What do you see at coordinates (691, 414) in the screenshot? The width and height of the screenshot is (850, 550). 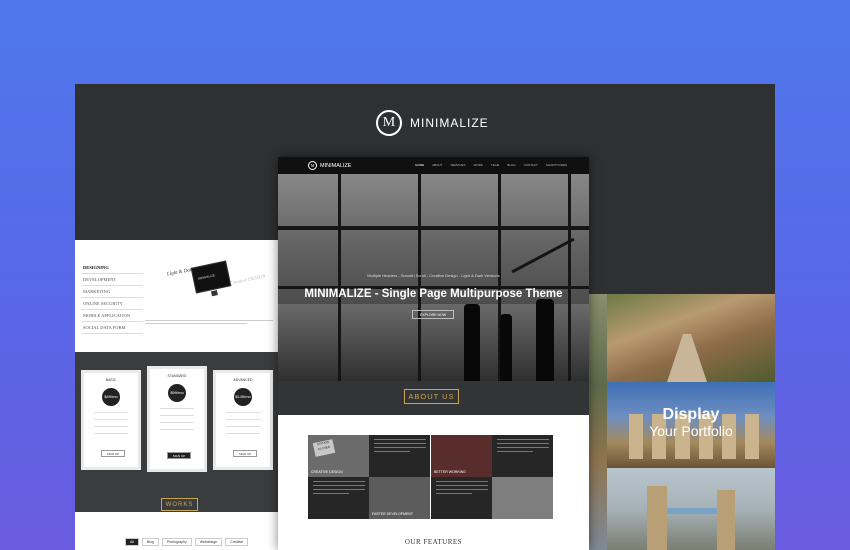 I see `display-heading: Display` at bounding box center [691, 414].